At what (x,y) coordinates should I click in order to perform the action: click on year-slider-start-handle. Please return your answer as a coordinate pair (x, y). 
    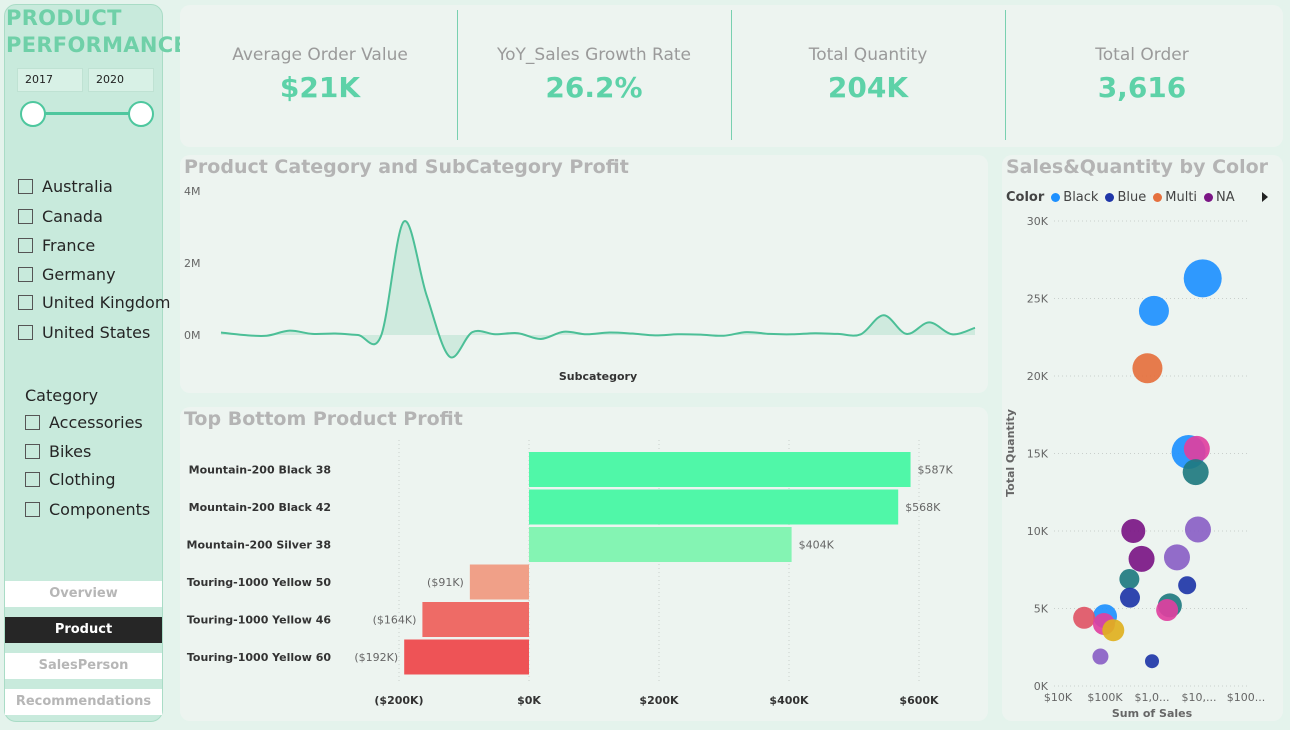
    Looking at the image, I should click on (33, 114).